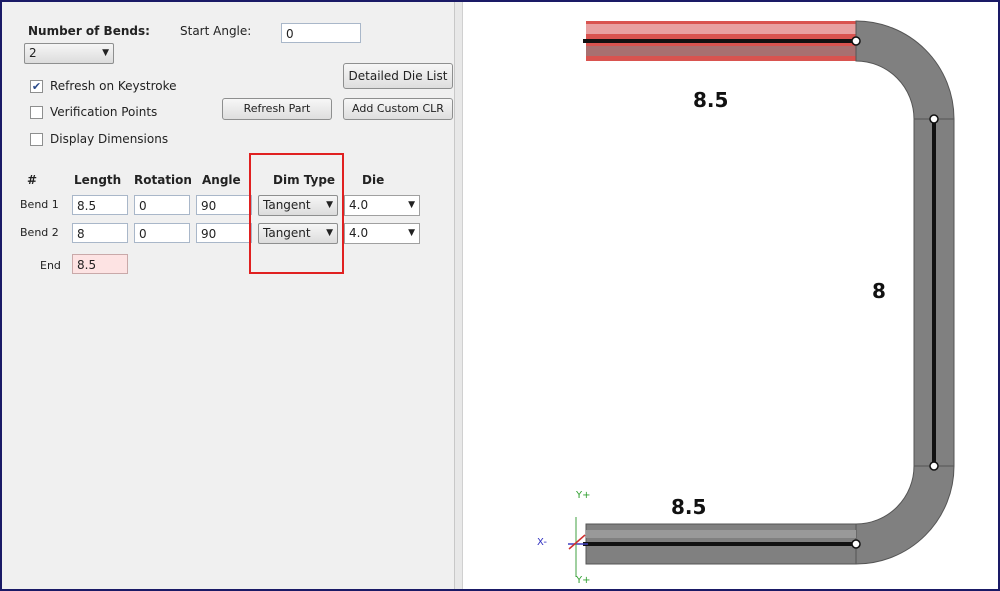 The height and width of the screenshot is (591, 1000). Describe the element at coordinates (224, 233) in the screenshot. I see `bend-2-angle-input: 90` at that location.